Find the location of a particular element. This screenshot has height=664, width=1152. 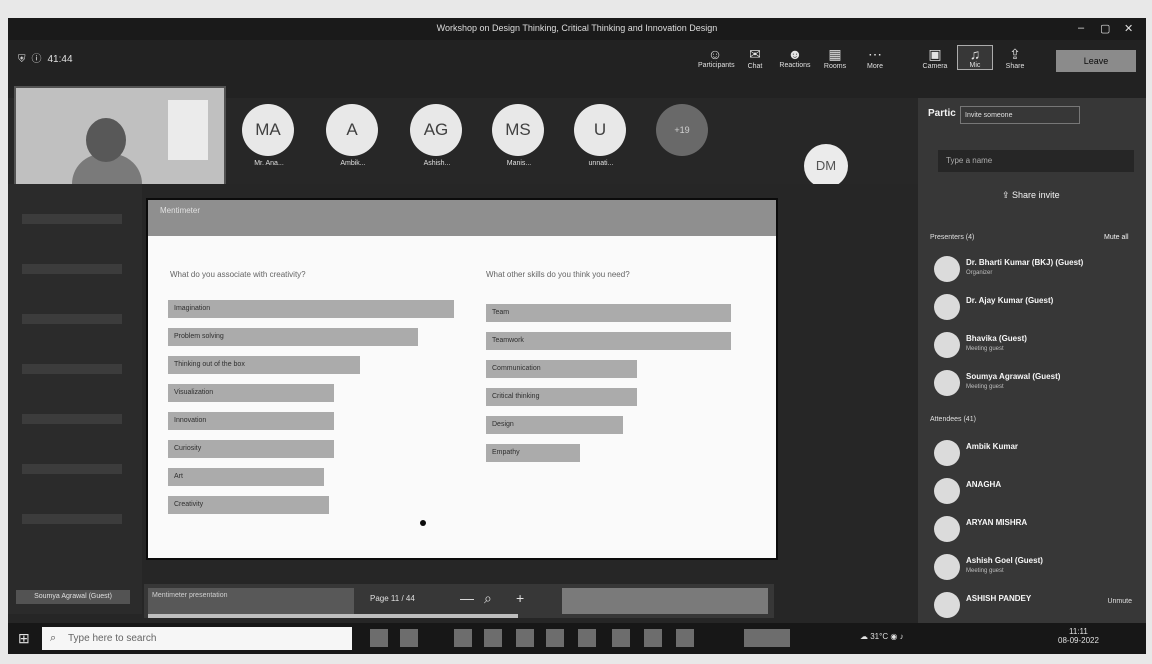

chrome-icon is located at coordinates (587, 638).